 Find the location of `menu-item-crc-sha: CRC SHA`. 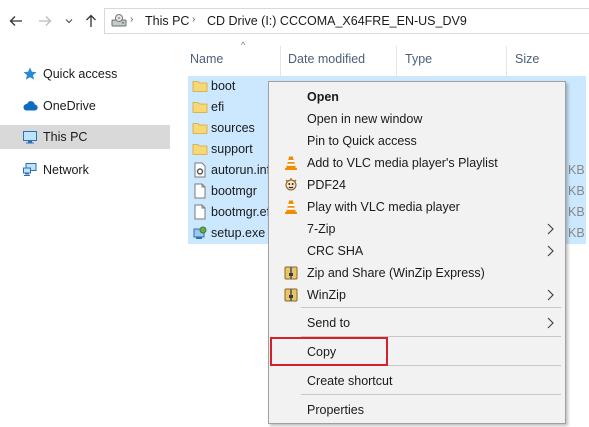

menu-item-crc-sha: CRC SHA is located at coordinates (417, 251).